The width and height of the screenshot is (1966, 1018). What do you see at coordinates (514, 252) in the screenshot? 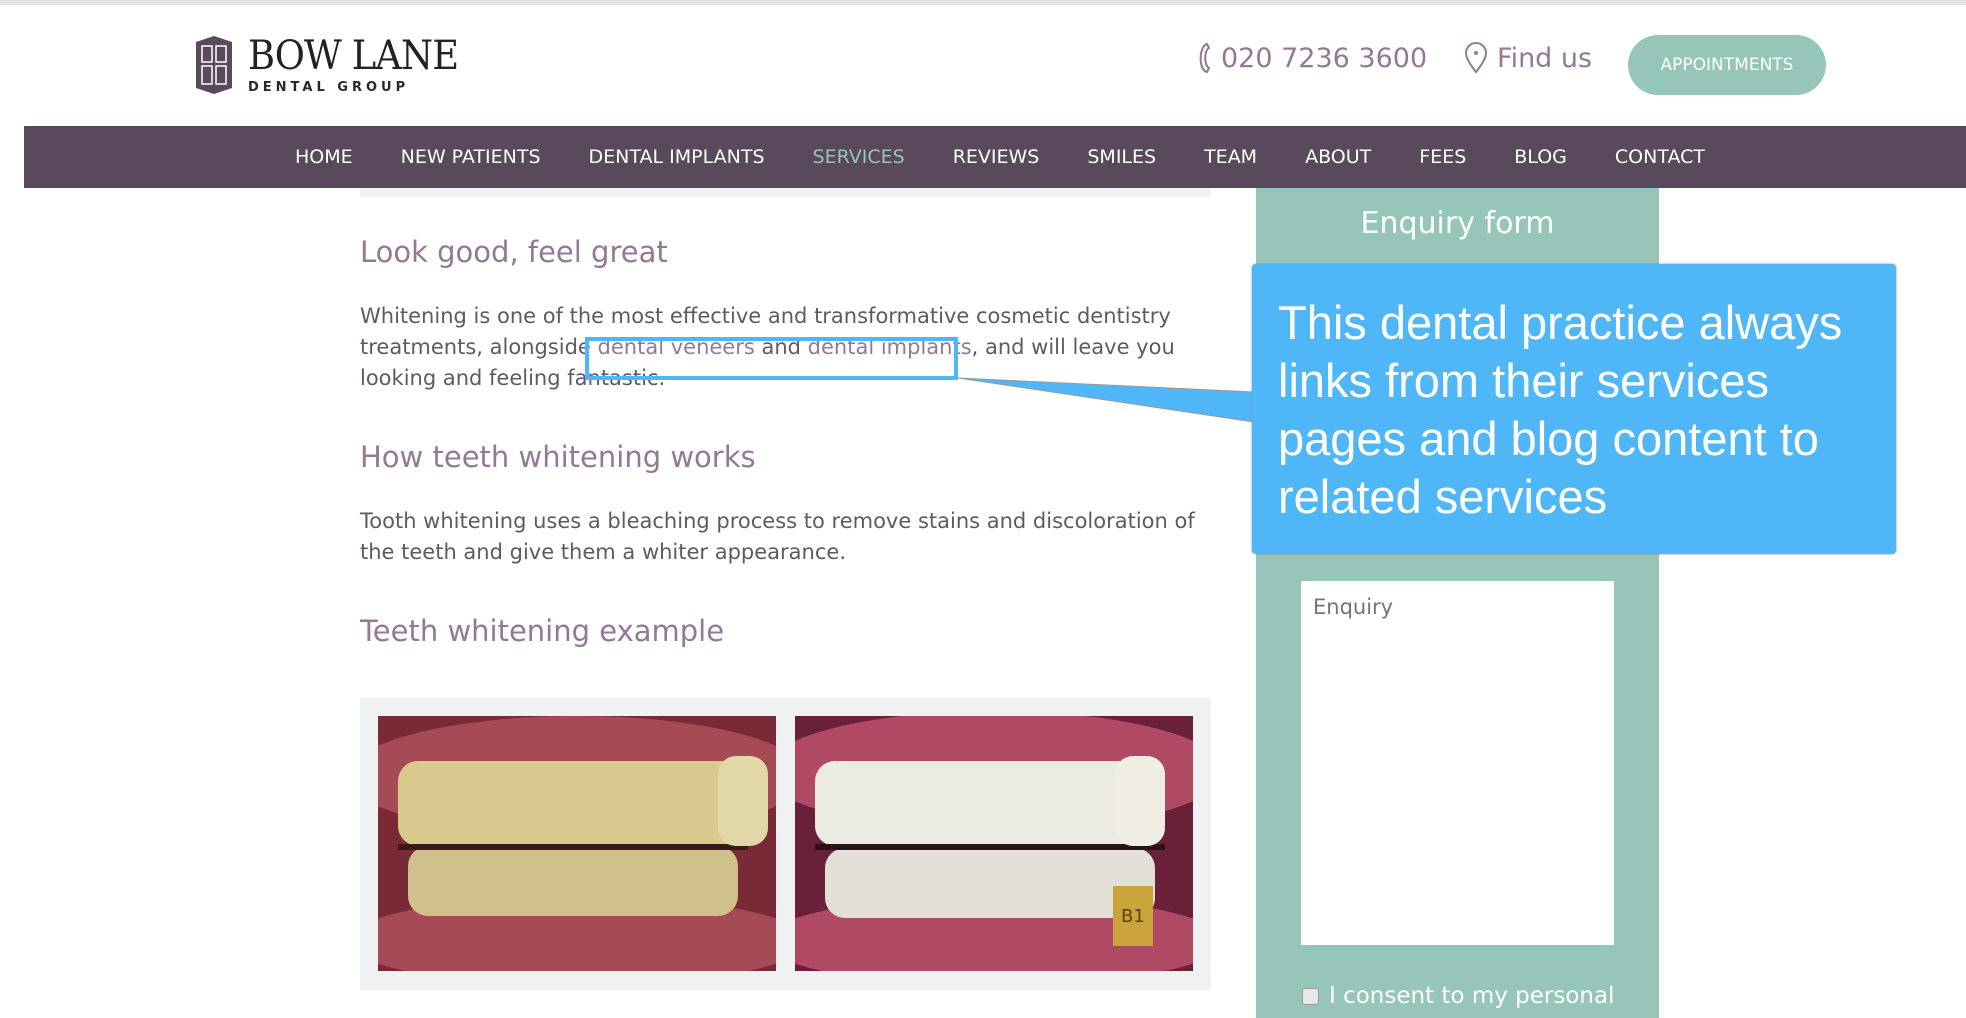
I see `heading-look-good: Look good, feel great` at bounding box center [514, 252].